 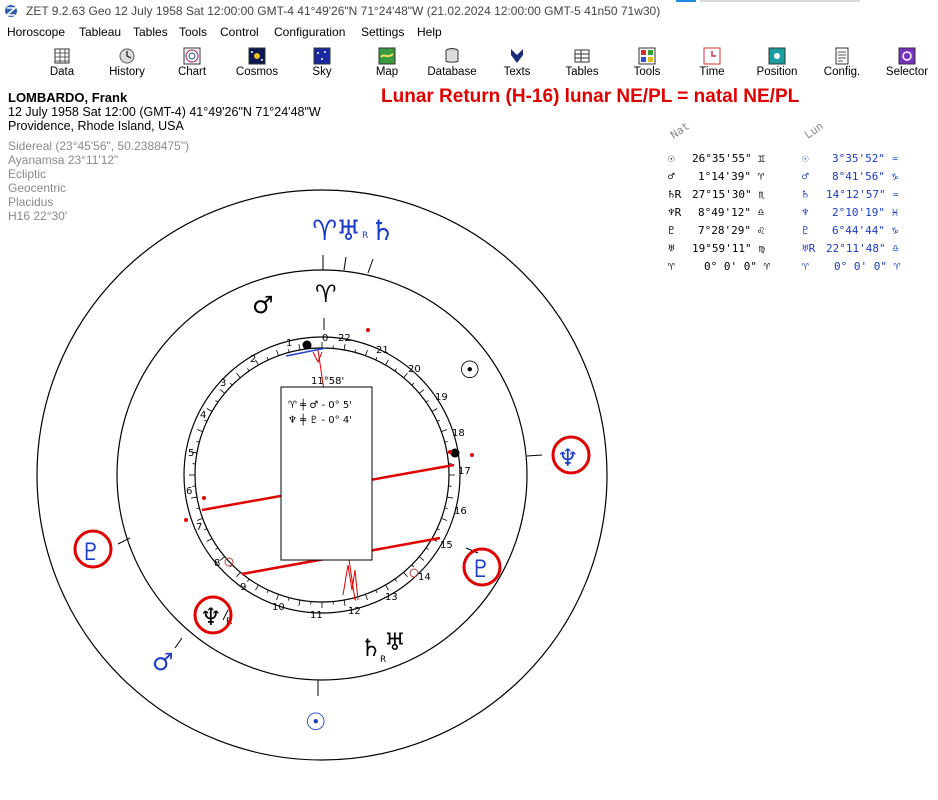 I want to click on house-1: 1, so click(x=289, y=343).